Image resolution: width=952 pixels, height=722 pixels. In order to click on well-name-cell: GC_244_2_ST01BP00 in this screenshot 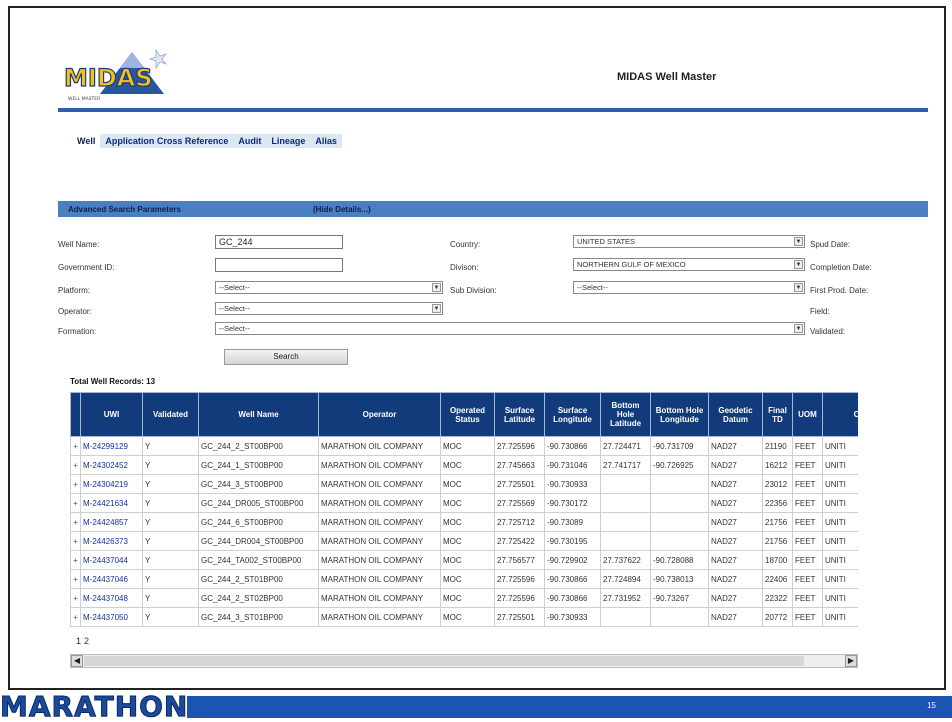, I will do `click(258, 579)`.